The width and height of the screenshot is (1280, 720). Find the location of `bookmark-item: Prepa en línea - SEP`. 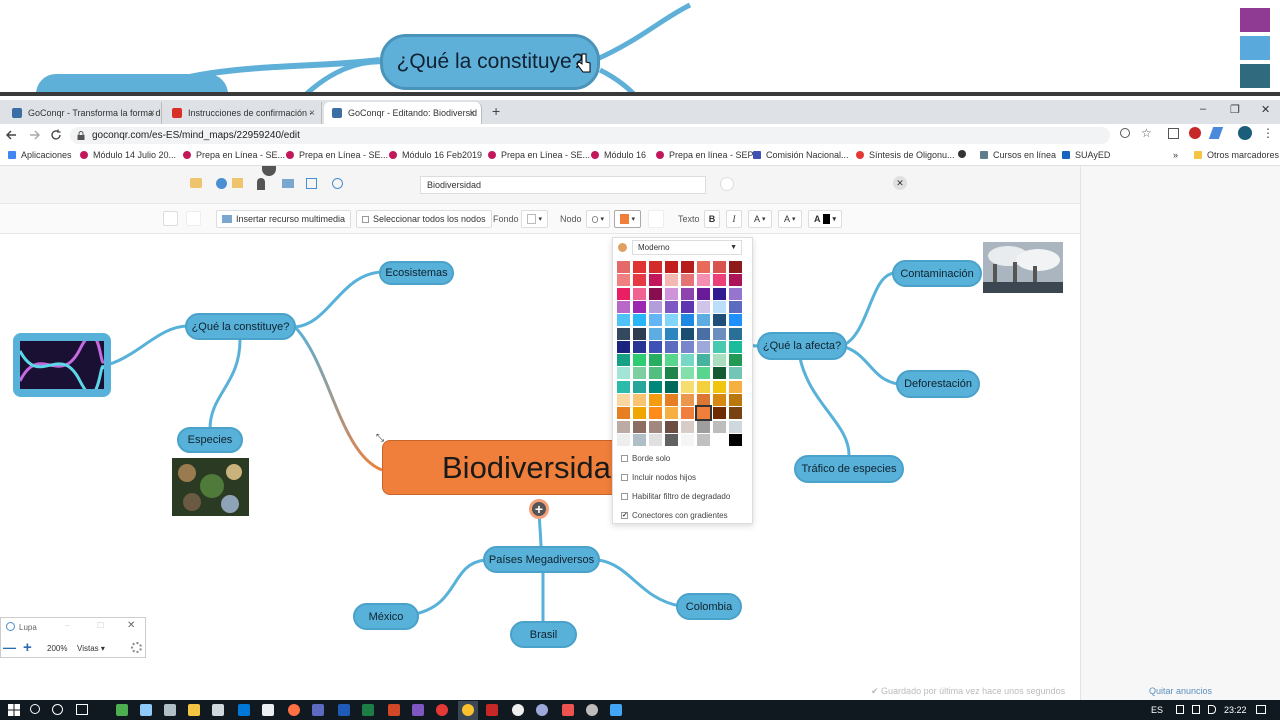

bookmark-item: Prepa en línea - SEP is located at coordinates (705, 155).